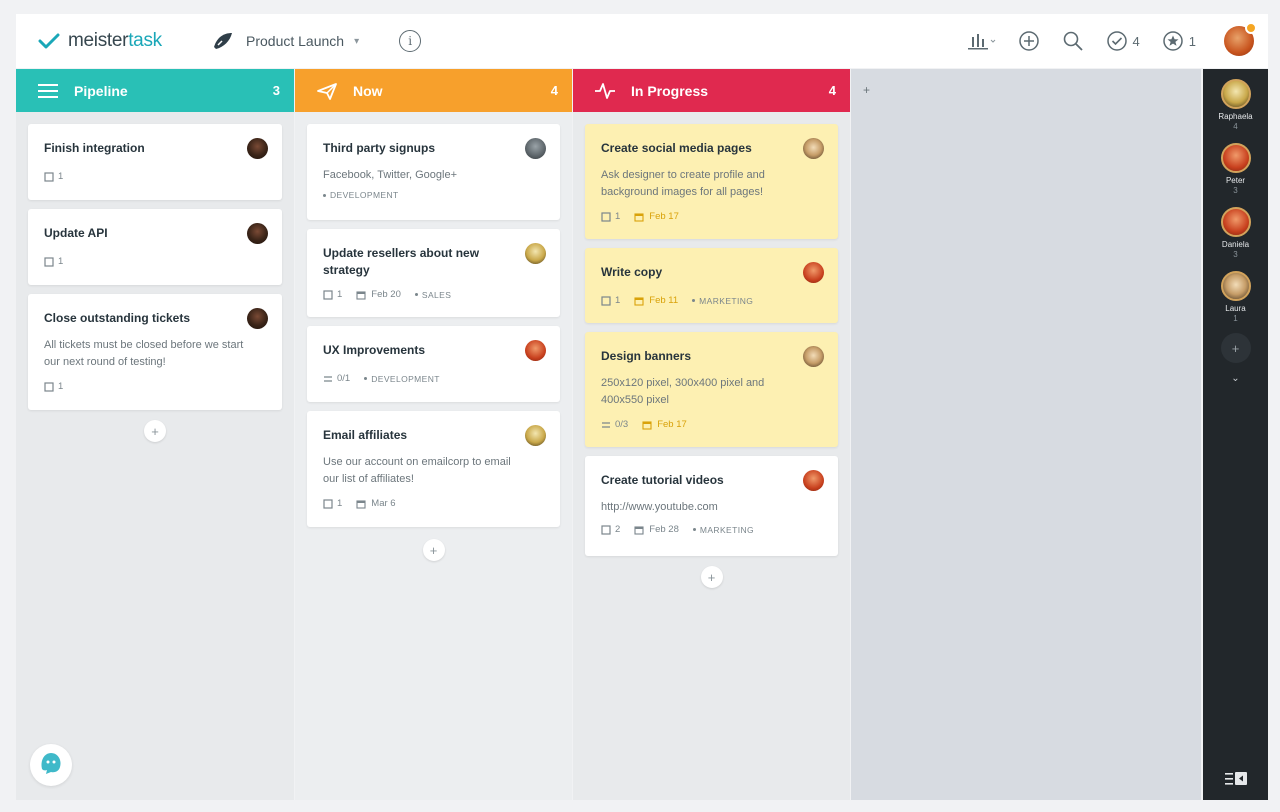 This screenshot has height=812, width=1280. I want to click on due-date-text: Feb 20, so click(386, 294).